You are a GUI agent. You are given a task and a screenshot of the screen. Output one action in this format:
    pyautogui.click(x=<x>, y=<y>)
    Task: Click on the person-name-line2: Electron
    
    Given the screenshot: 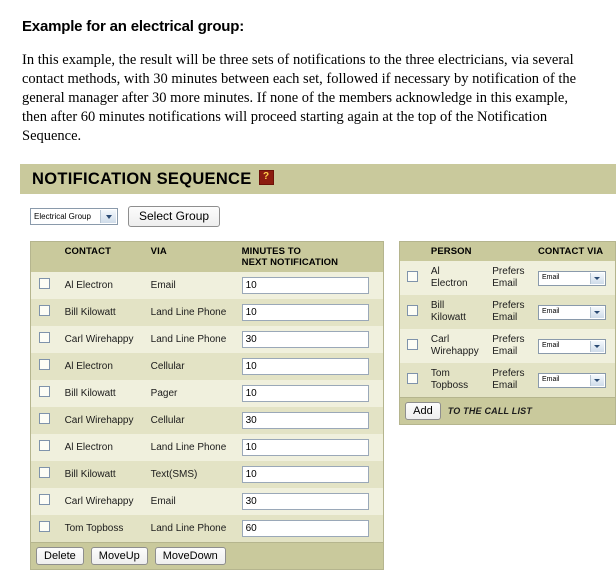 What is the action you would take?
    pyautogui.click(x=449, y=283)
    